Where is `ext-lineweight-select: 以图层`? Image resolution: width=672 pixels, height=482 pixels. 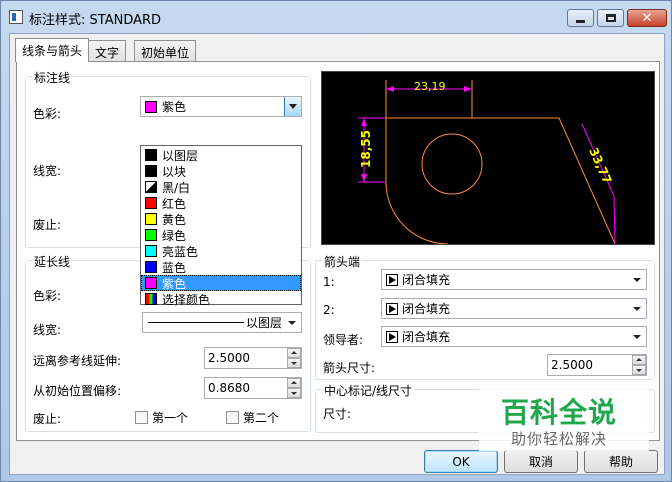
ext-lineweight-select: 以图层 is located at coordinates (222, 322).